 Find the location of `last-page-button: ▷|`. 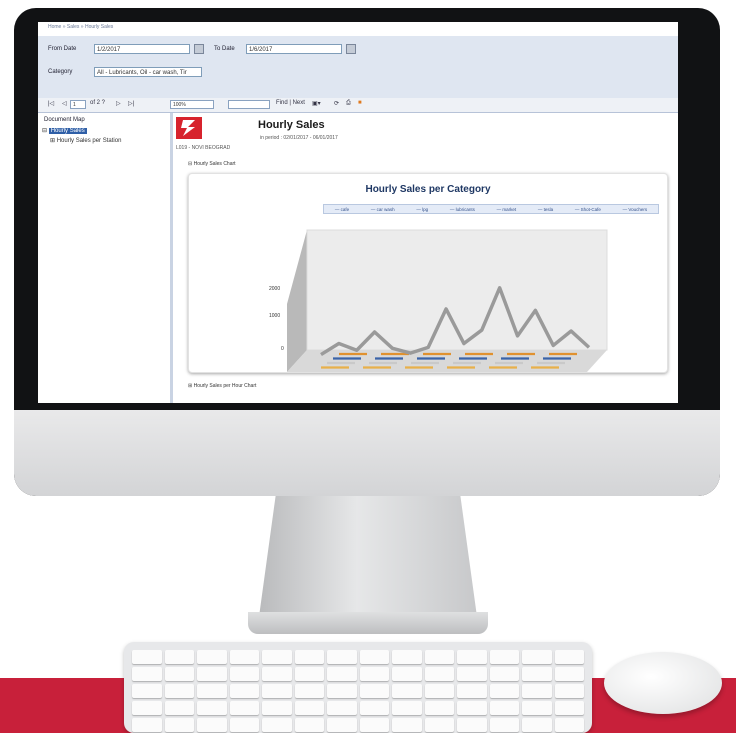

last-page-button: ▷| is located at coordinates (131, 103).